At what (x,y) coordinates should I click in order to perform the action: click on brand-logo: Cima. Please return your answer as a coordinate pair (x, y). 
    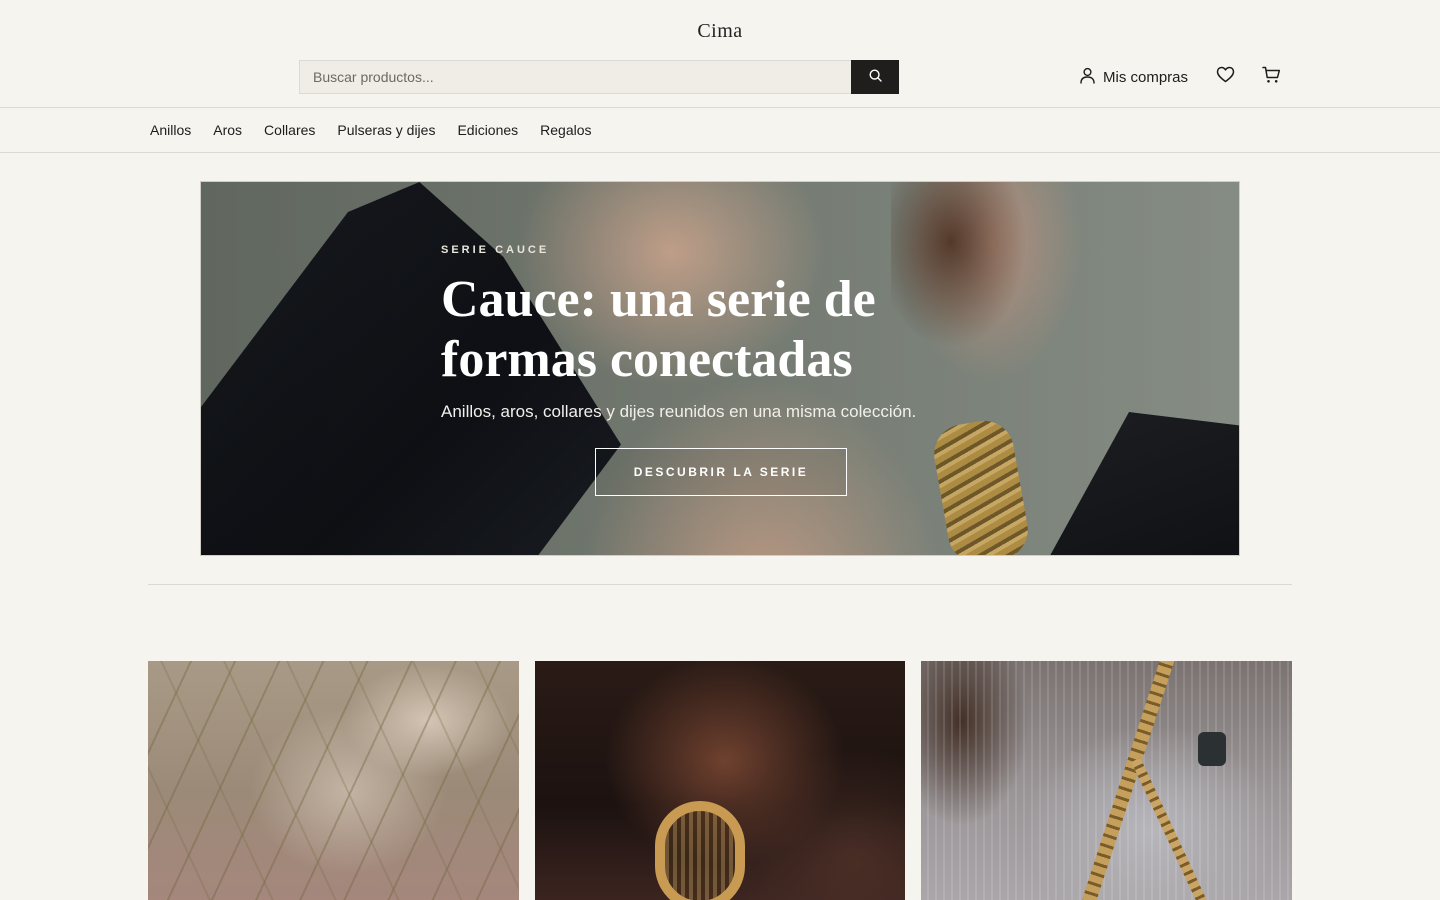
    Looking at the image, I should click on (720, 31).